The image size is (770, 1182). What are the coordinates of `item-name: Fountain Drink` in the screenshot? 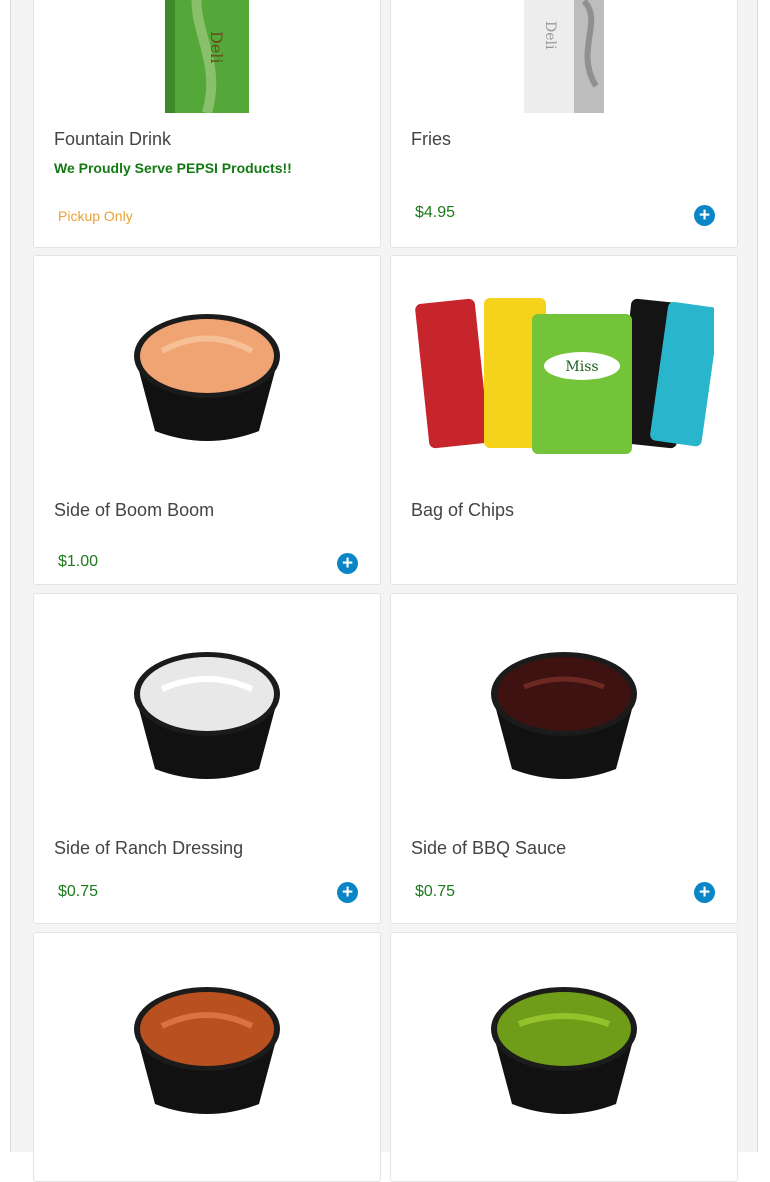 It's located at (113, 139).